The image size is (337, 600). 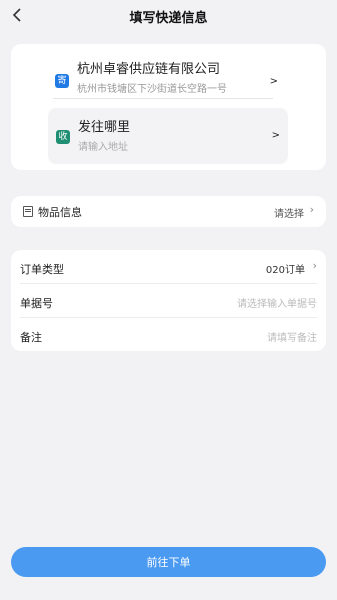 What do you see at coordinates (152, 89) in the screenshot?
I see `sender-address: 杭州市钱塘区下沙街道长空路一号` at bounding box center [152, 89].